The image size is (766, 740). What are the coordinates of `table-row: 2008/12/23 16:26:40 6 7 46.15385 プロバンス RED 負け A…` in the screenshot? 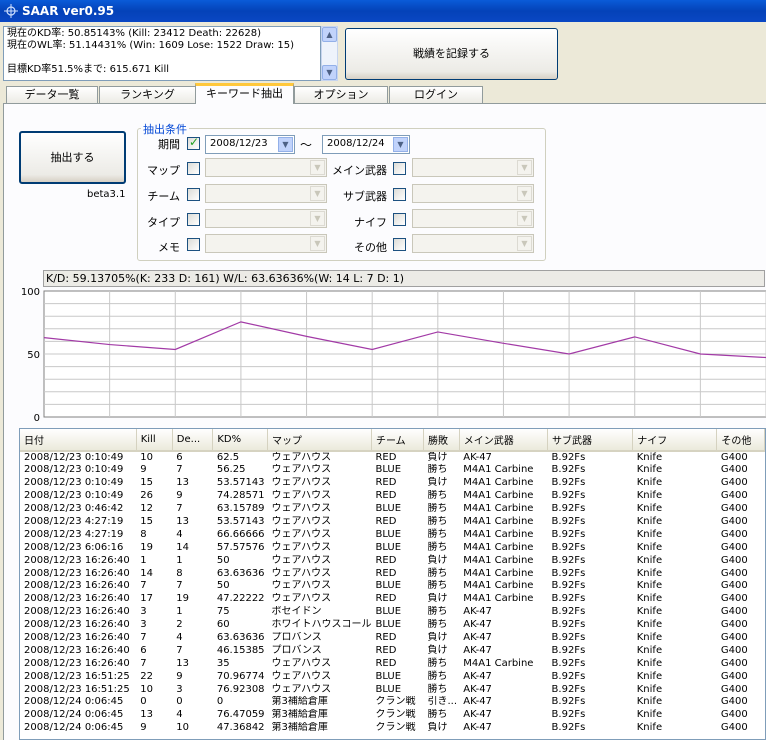 It's located at (392, 650).